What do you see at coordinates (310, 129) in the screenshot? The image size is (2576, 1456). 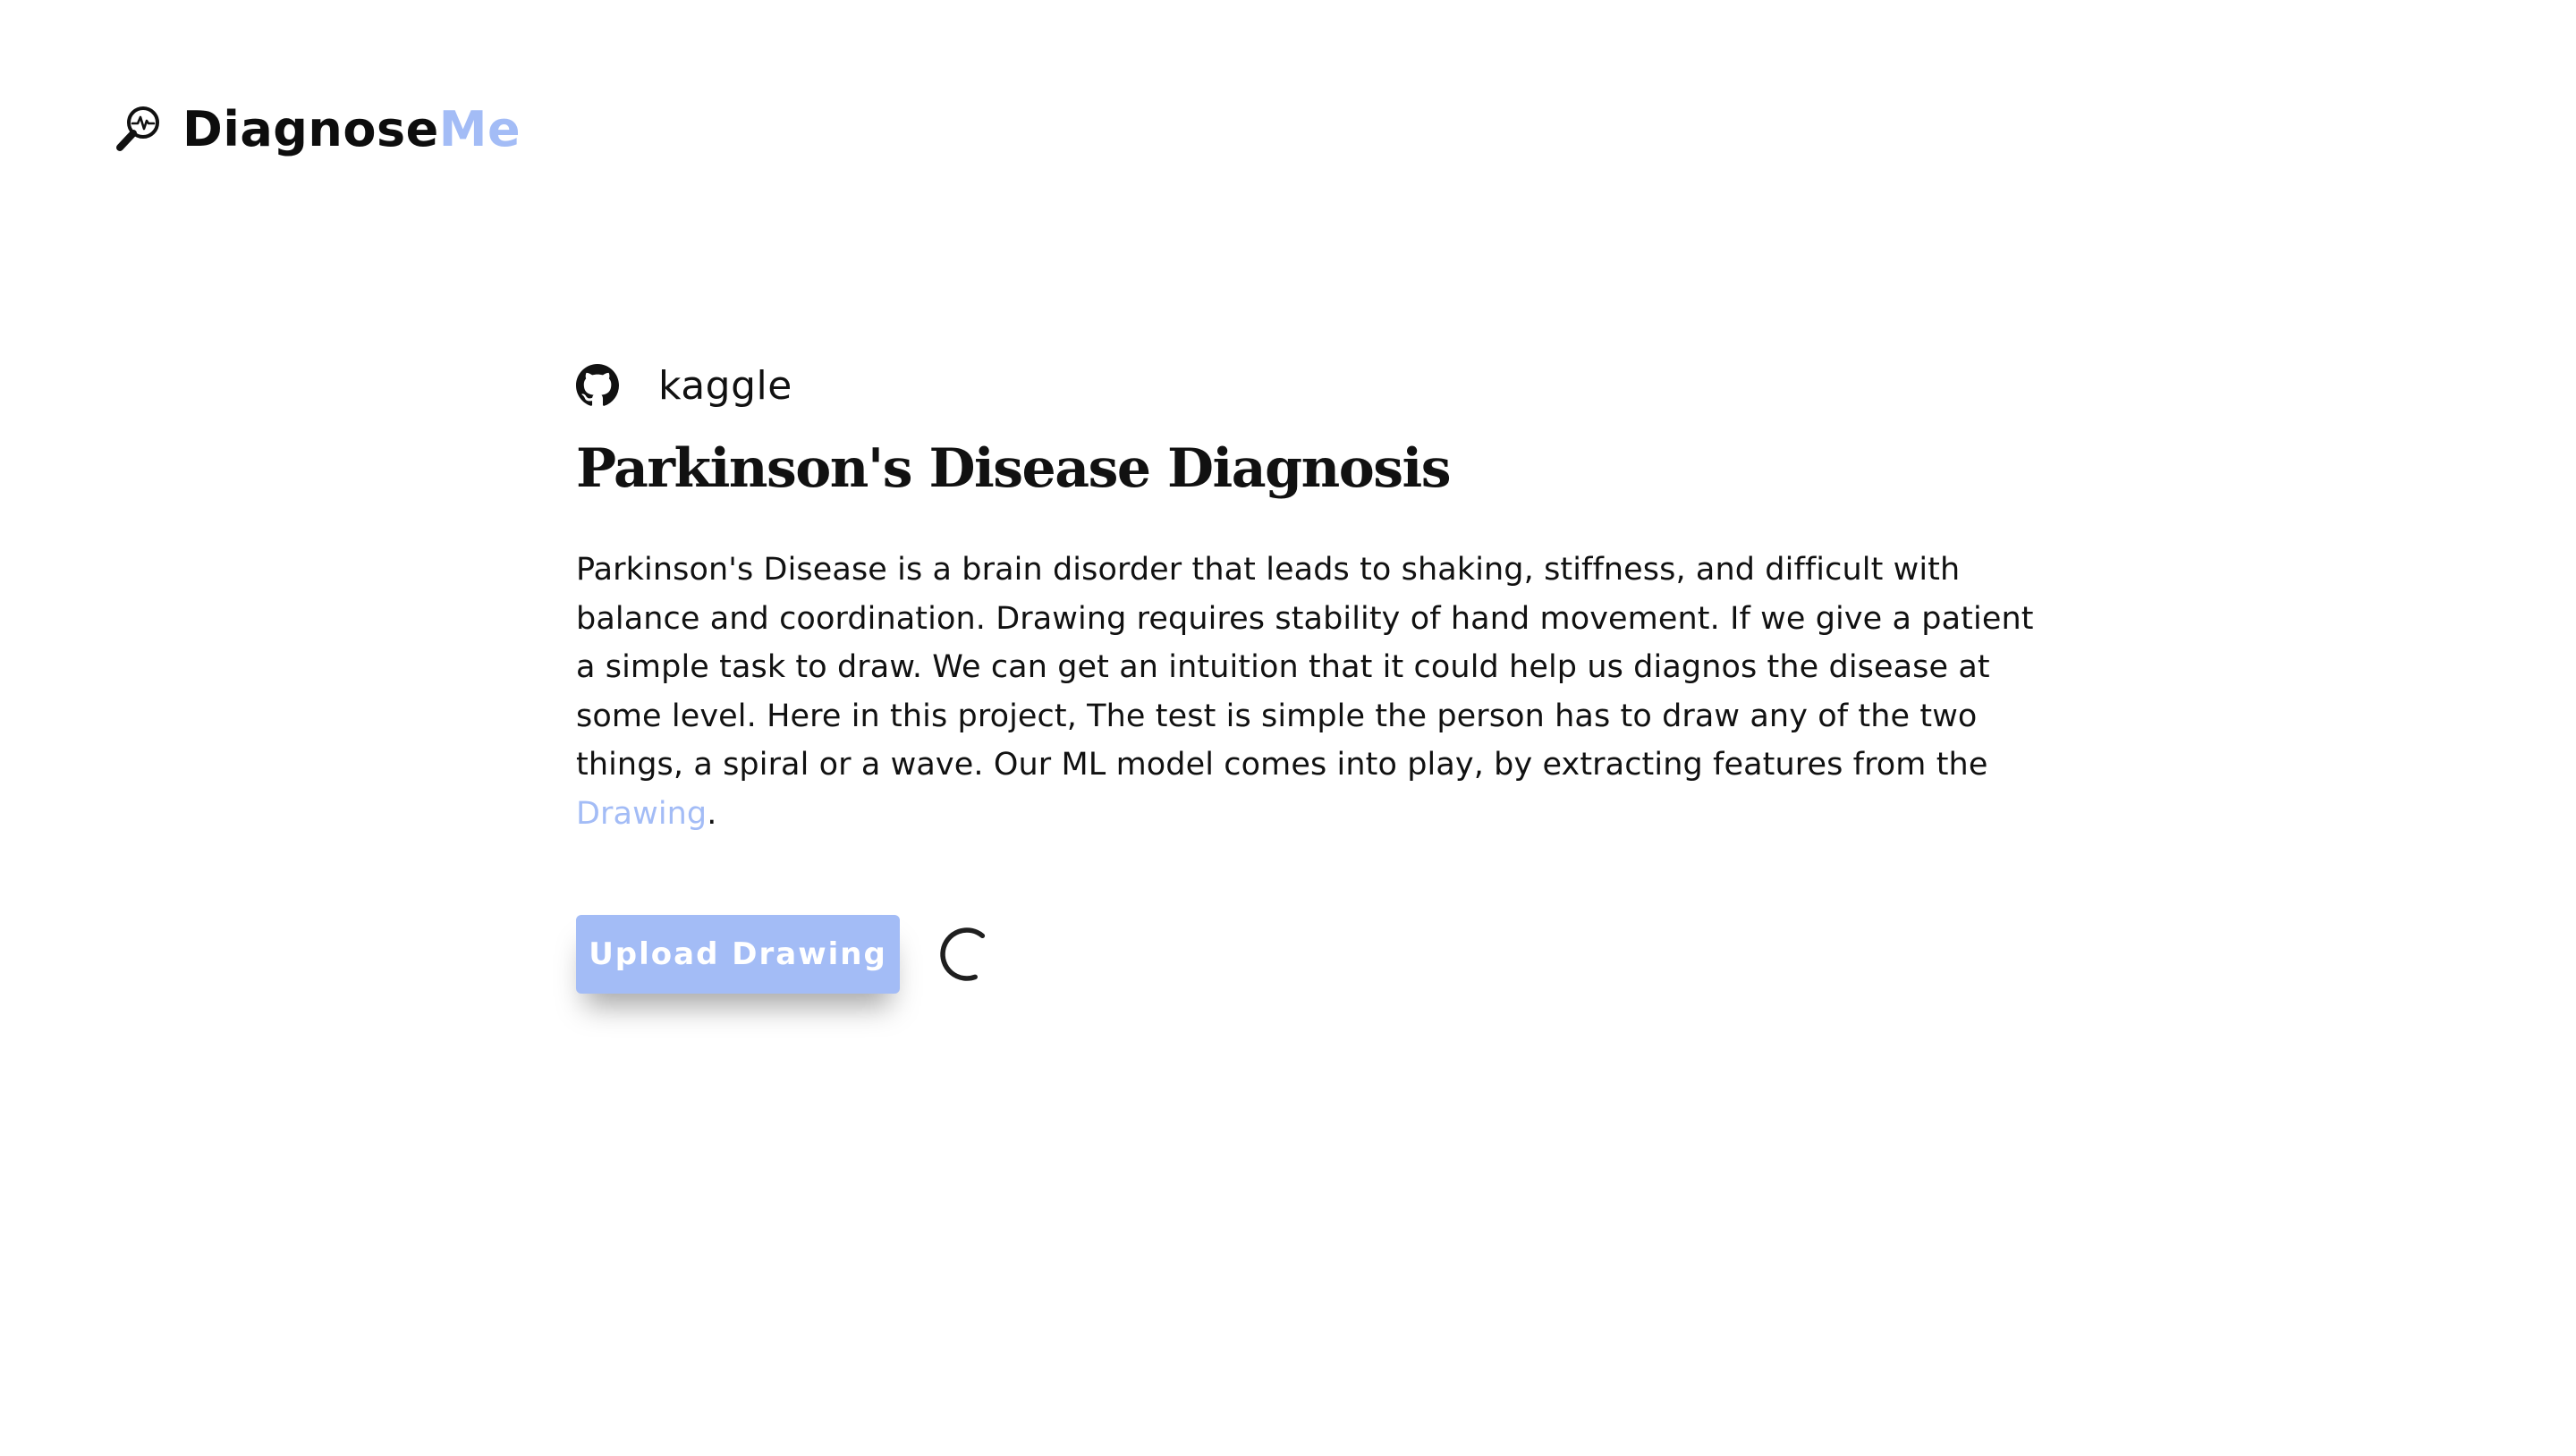 I see `brand-name-main: Diagnose` at bounding box center [310, 129].